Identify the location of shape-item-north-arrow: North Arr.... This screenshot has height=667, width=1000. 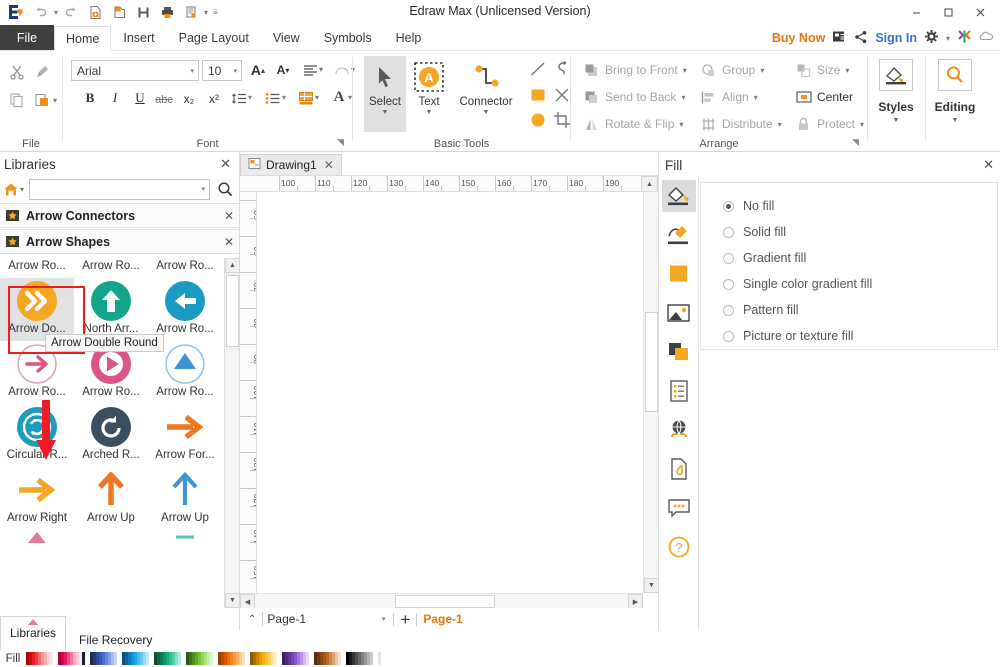
(111, 309).